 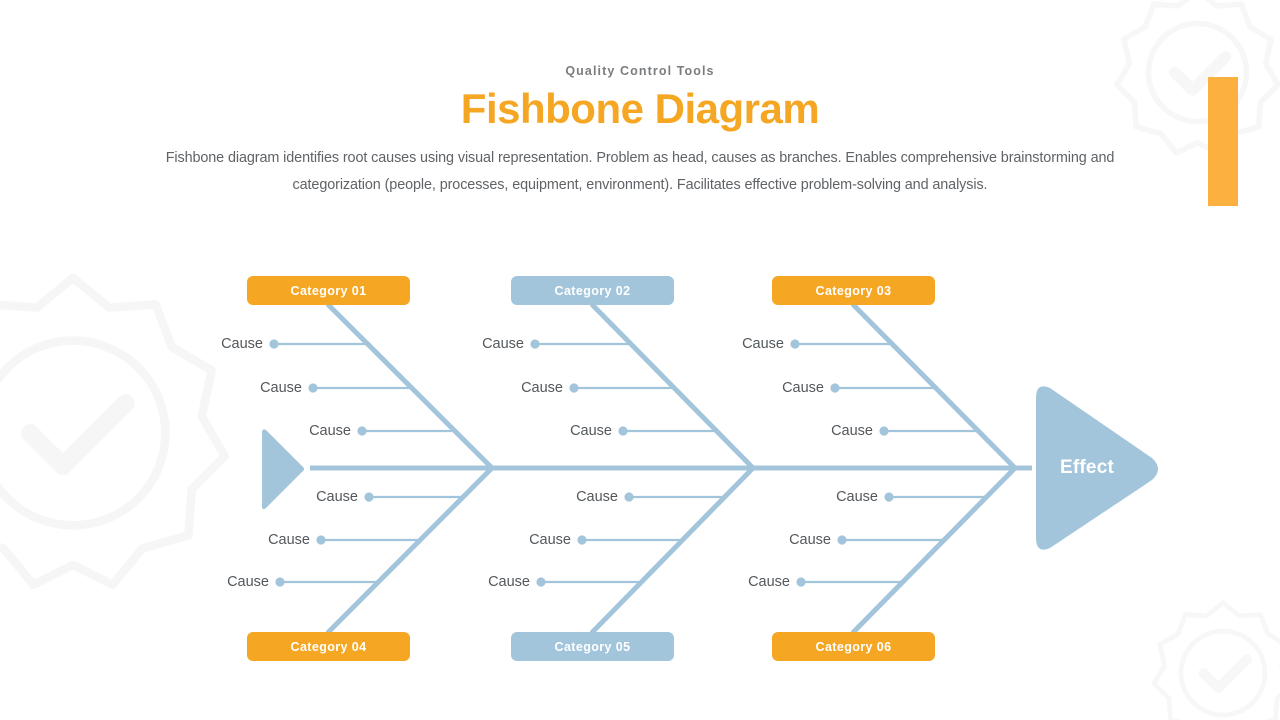 What do you see at coordinates (328, 290) in the screenshot?
I see `category-chip-01: Category 01` at bounding box center [328, 290].